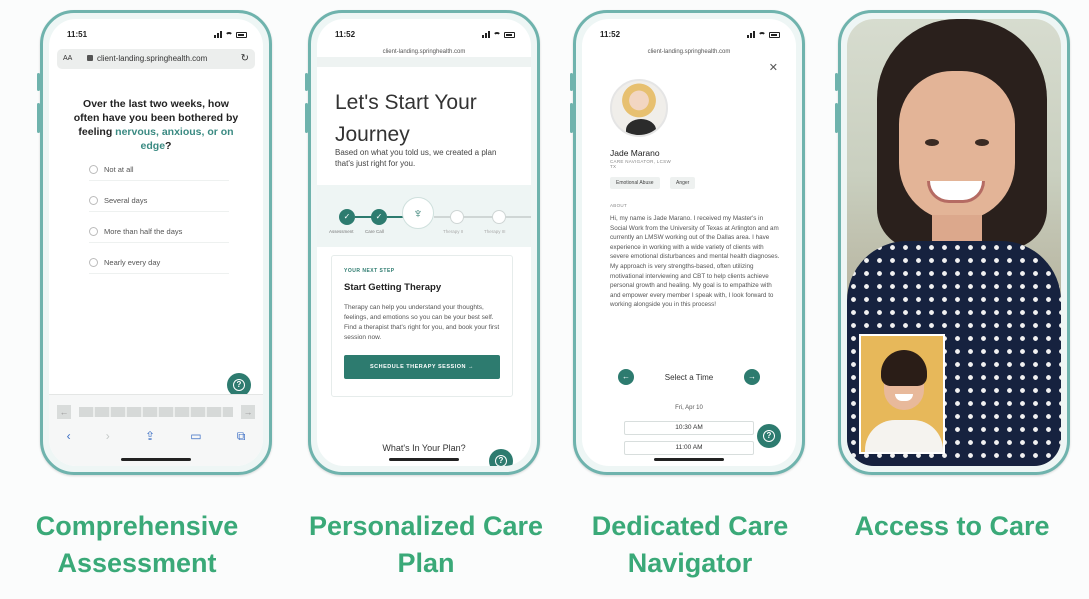 The image size is (1089, 599). What do you see at coordinates (418, 367) in the screenshot?
I see `cta-label: SCHEDULE THERAPY SESSION` at bounding box center [418, 367].